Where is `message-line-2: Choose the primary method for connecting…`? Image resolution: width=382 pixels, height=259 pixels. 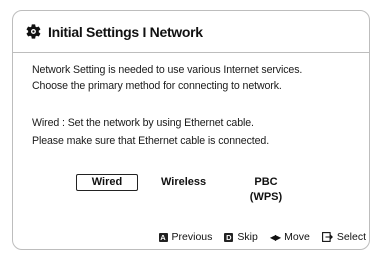
message-line-2: Choose the primary method for connecting… is located at coordinates (157, 86).